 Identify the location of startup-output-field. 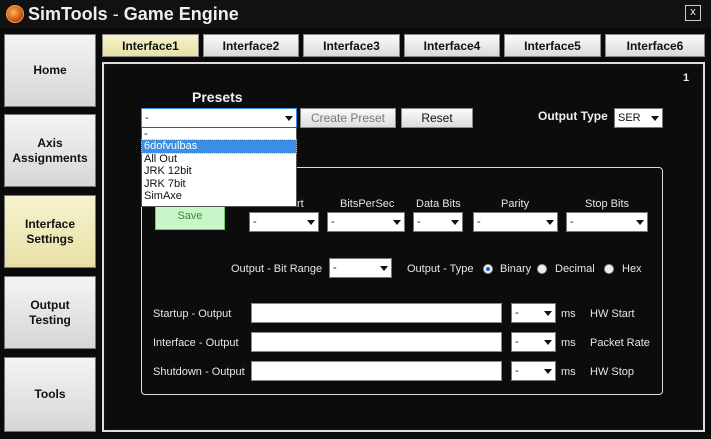
(376, 313).